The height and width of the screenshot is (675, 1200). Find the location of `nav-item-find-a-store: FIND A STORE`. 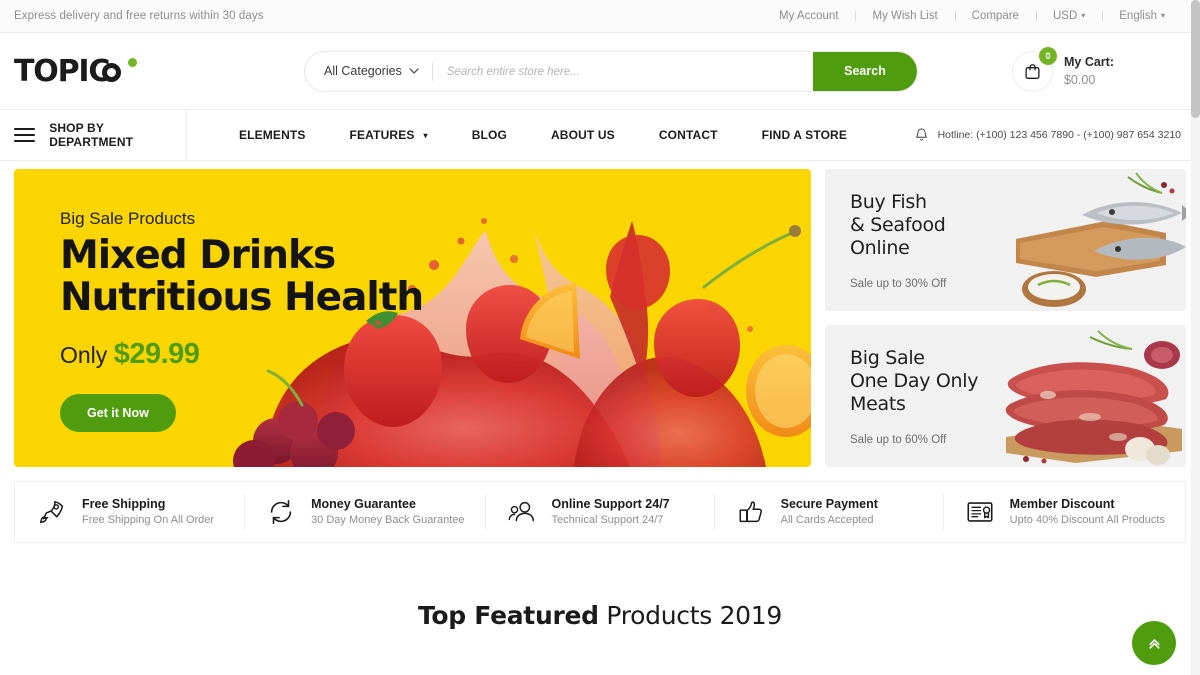

nav-item-find-a-store: FIND A STORE is located at coordinates (804, 135).